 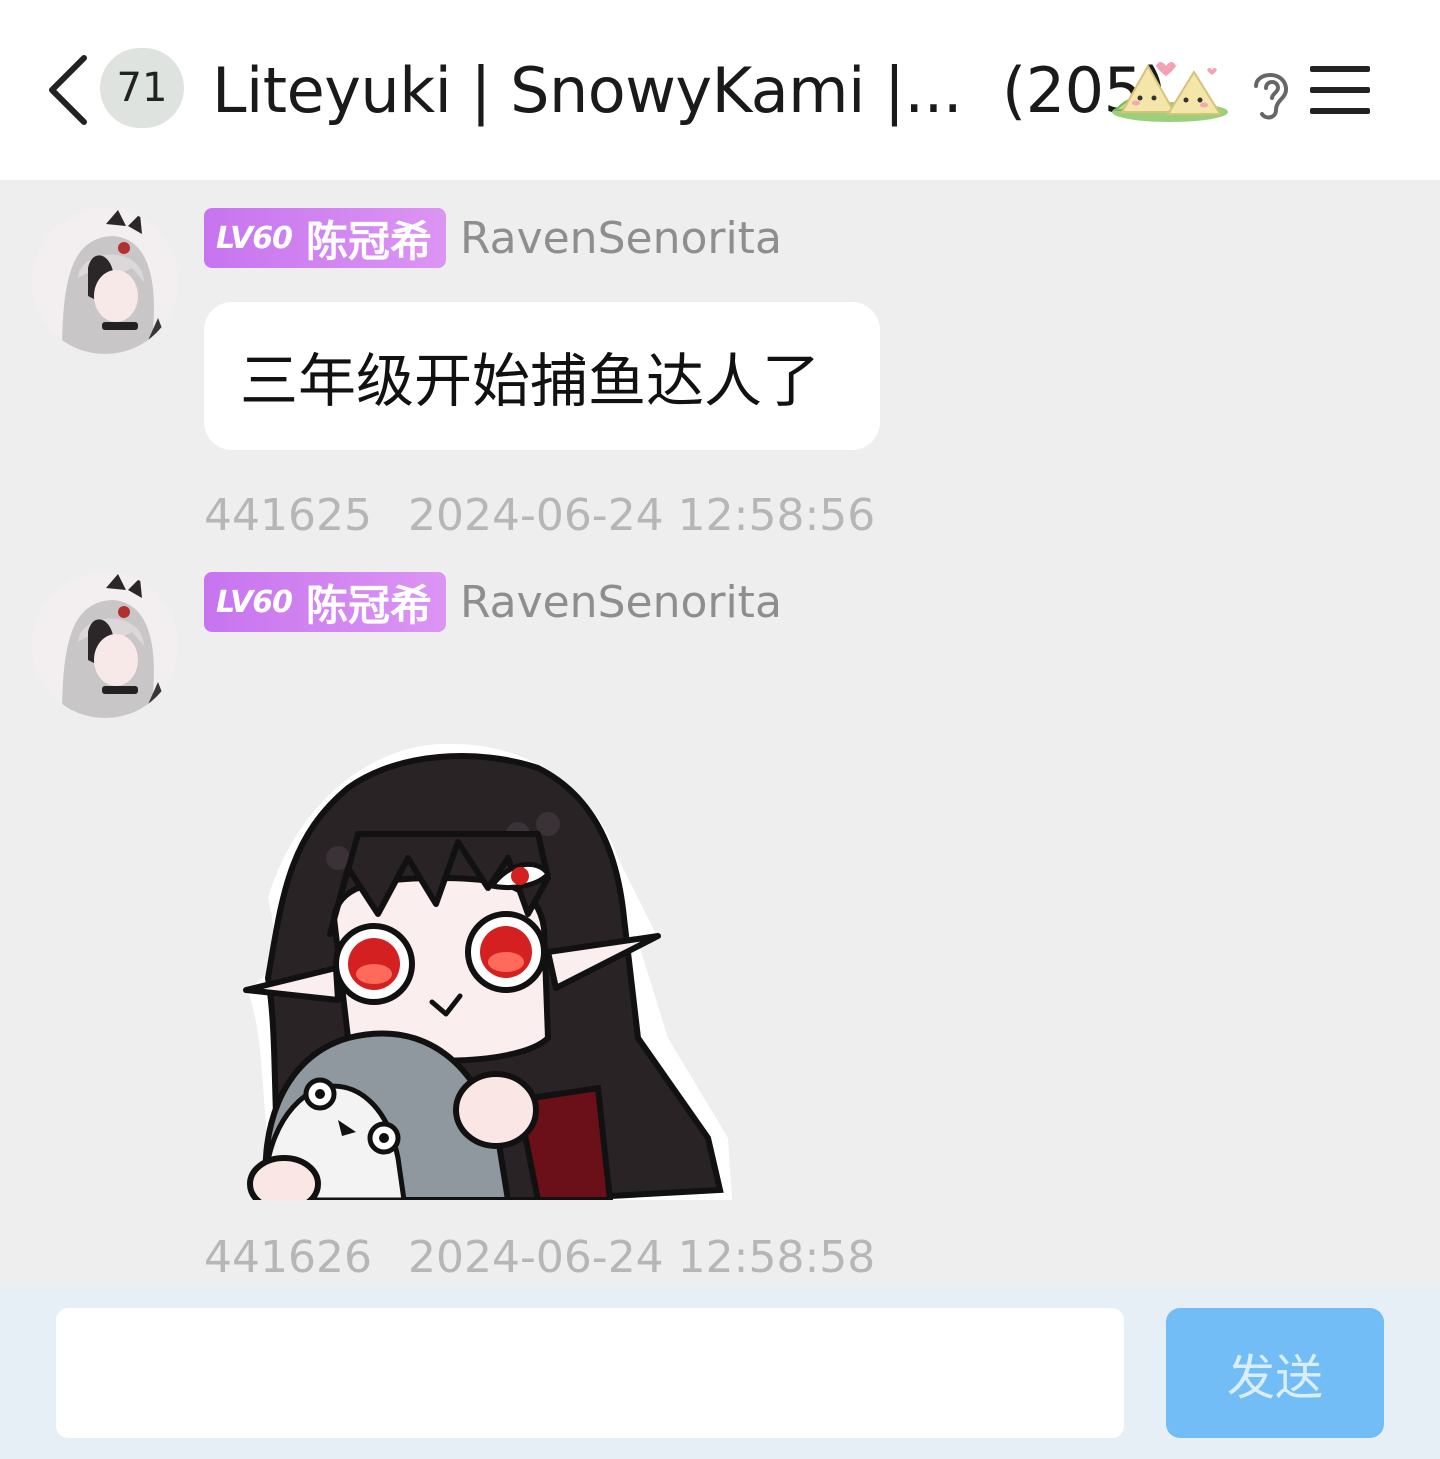 I want to click on message-input, so click(x=590, y=1373).